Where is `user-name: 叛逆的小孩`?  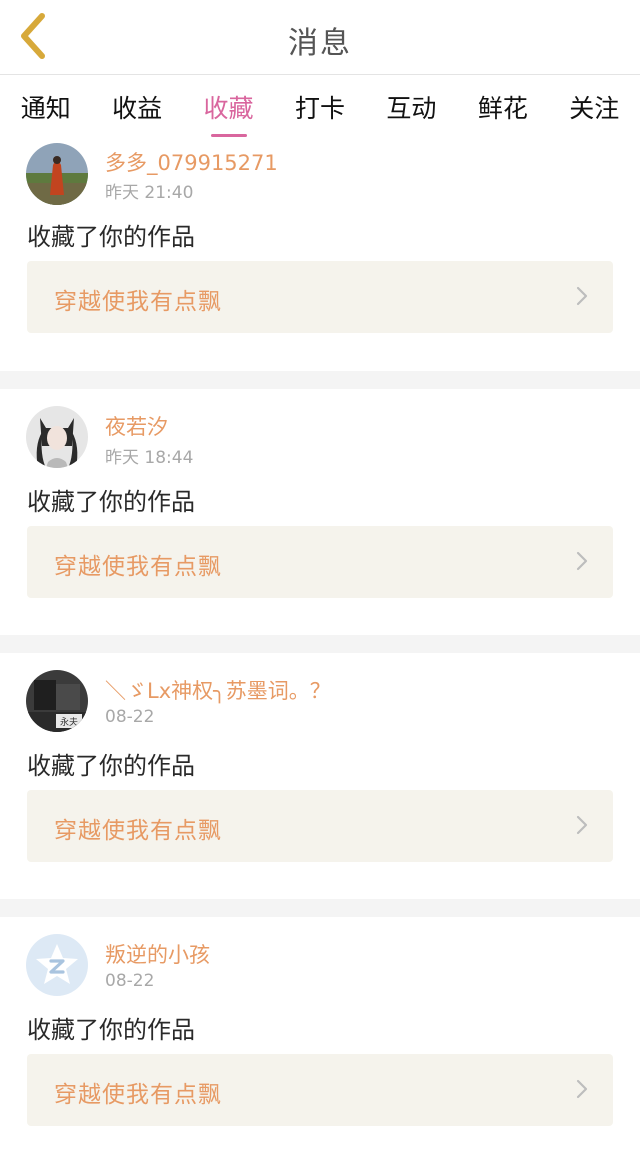 user-name: 叛逆的小孩 is located at coordinates (157, 954).